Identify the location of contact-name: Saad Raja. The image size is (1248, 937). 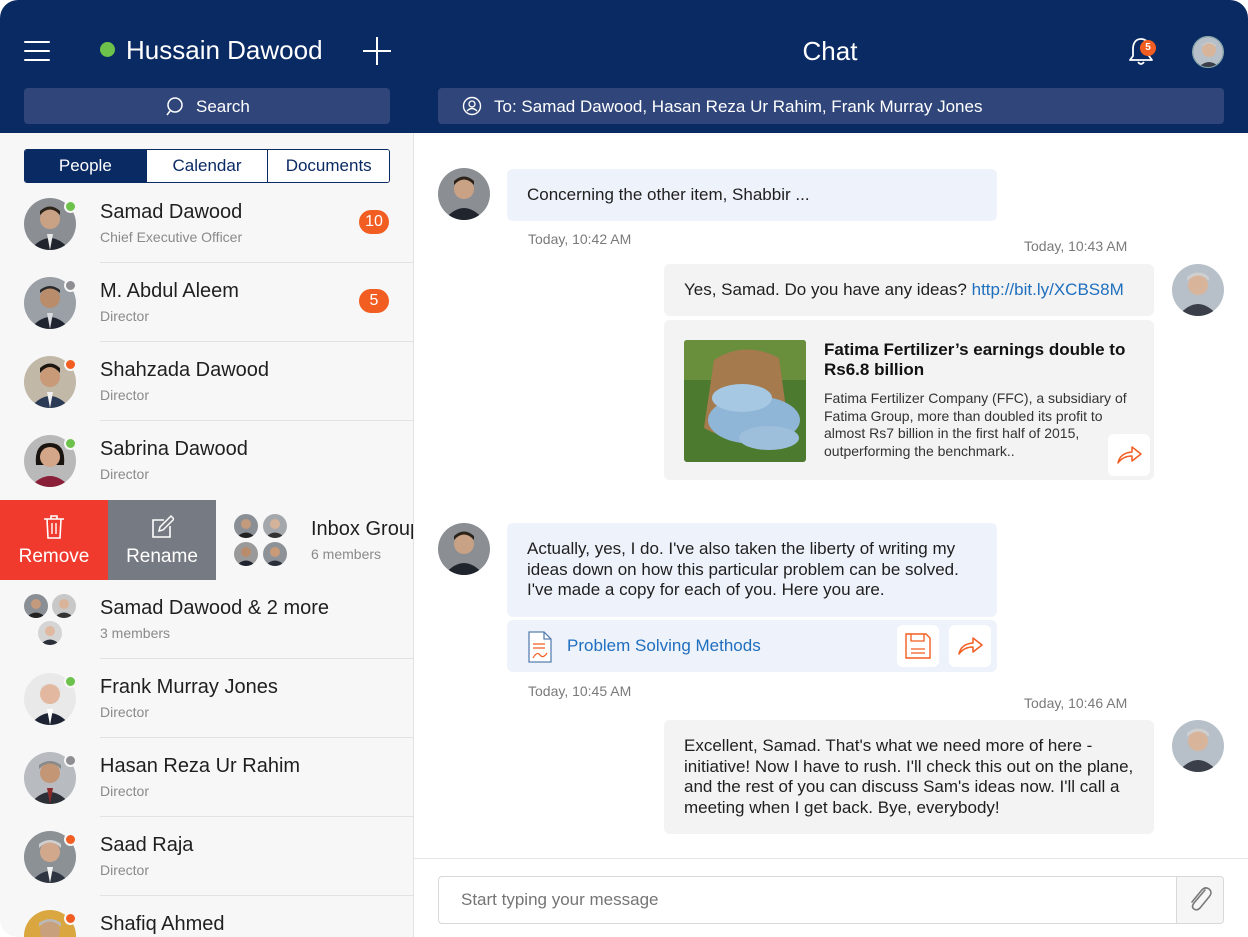
(147, 845).